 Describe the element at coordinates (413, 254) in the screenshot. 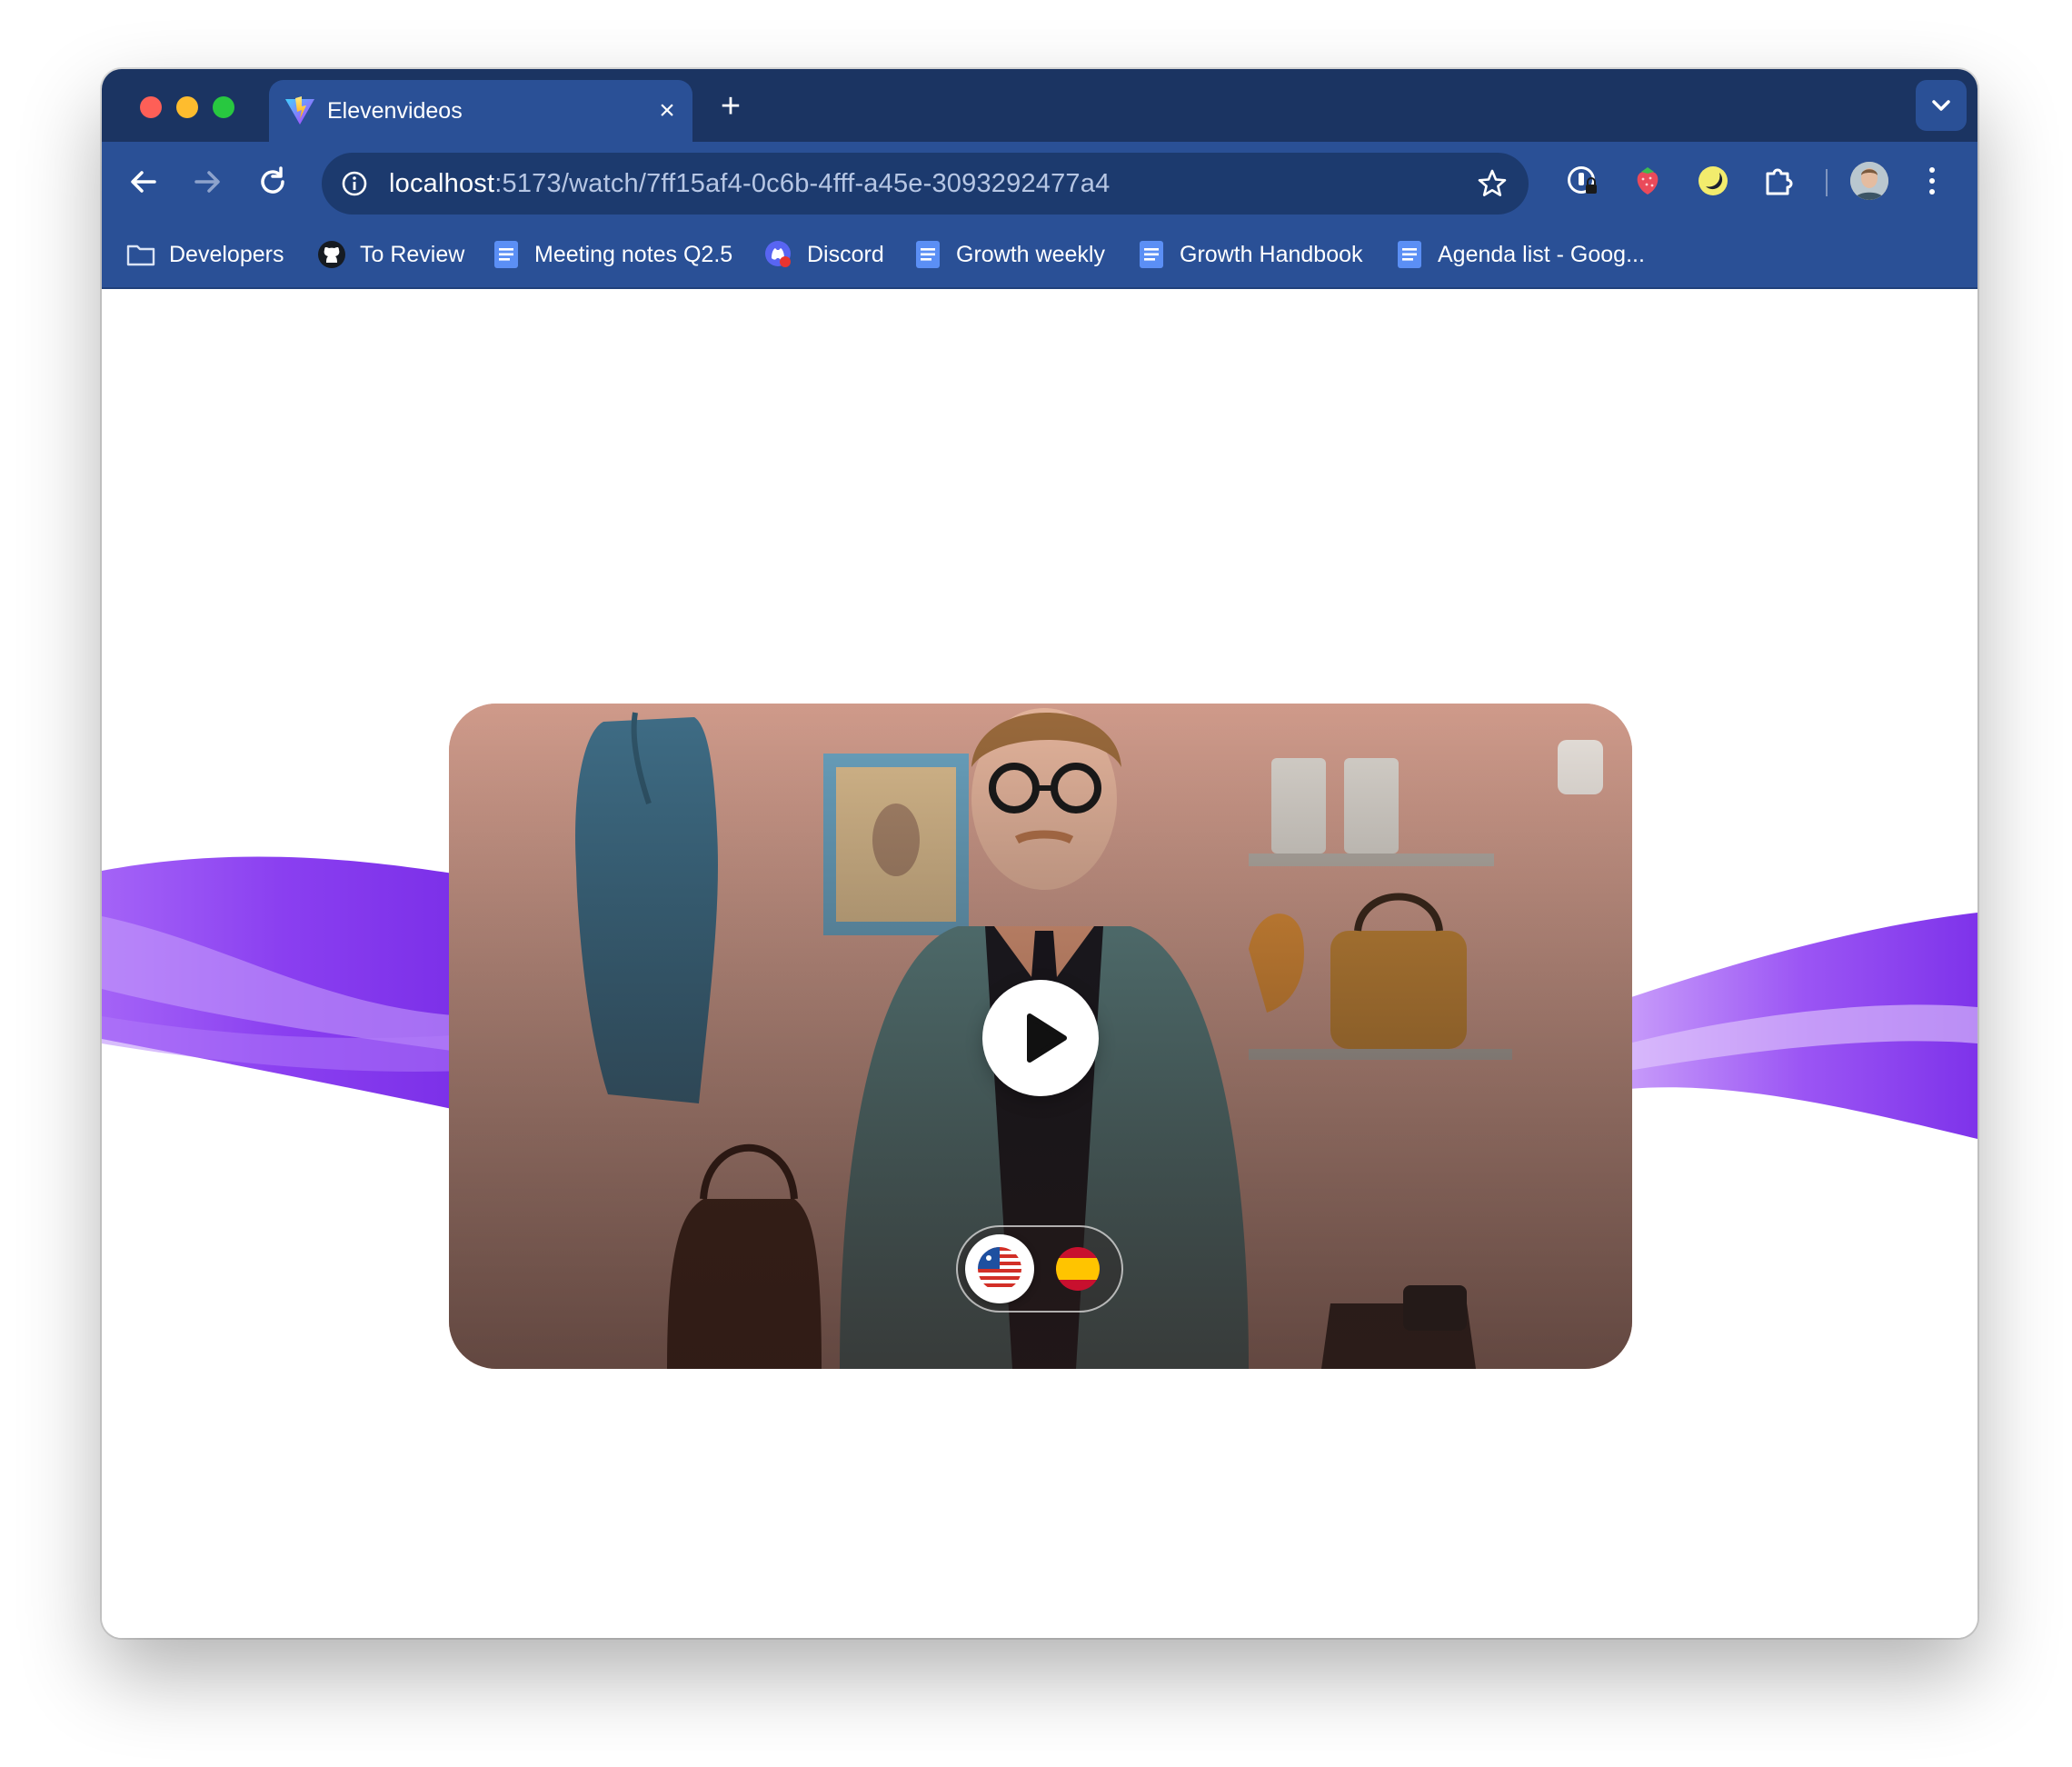

I see `bookmark-label: To Review` at that location.